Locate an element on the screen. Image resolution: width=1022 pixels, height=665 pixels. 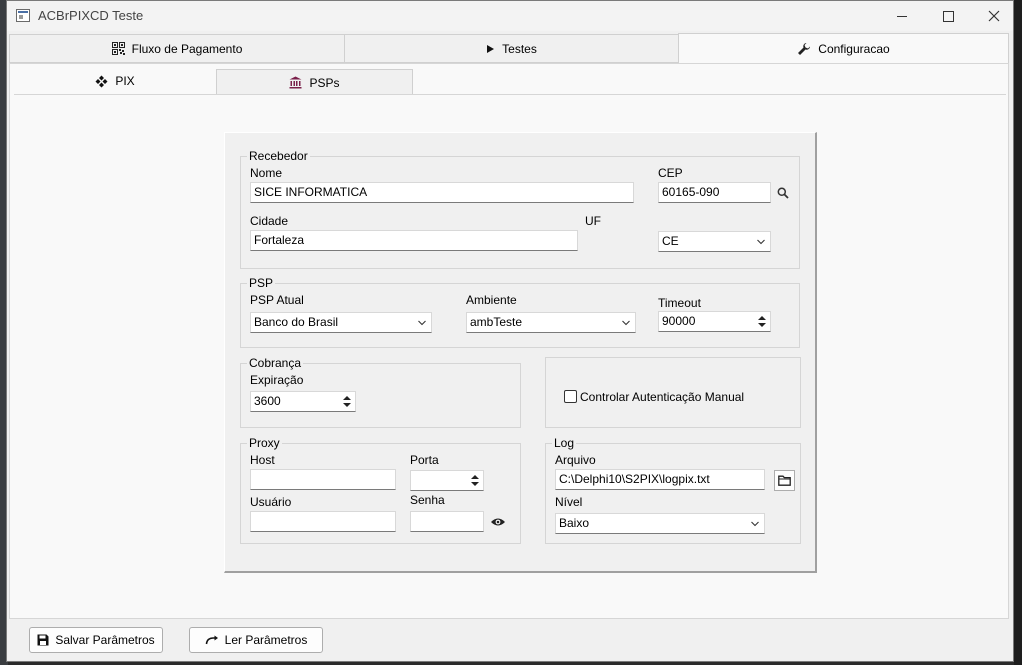
tab-pix: PIX is located at coordinates (115, 81).